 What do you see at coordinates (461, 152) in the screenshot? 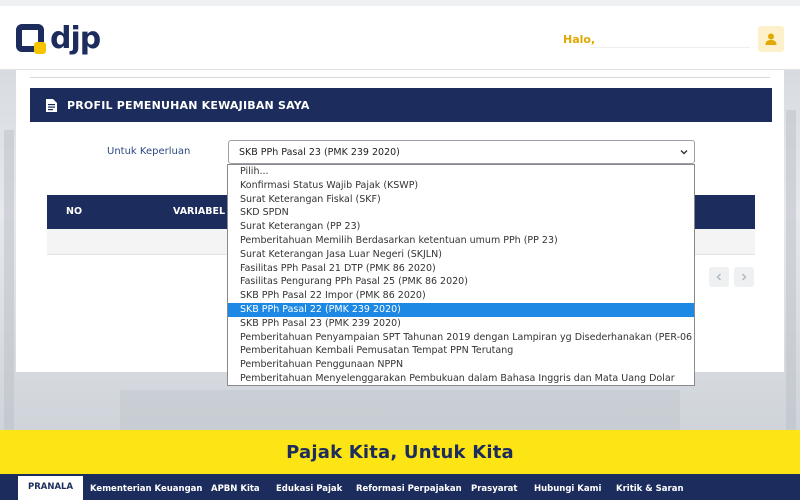
I see `purpose-select: SKB PPh Pasal 23 (PMK 239 2020)` at bounding box center [461, 152].